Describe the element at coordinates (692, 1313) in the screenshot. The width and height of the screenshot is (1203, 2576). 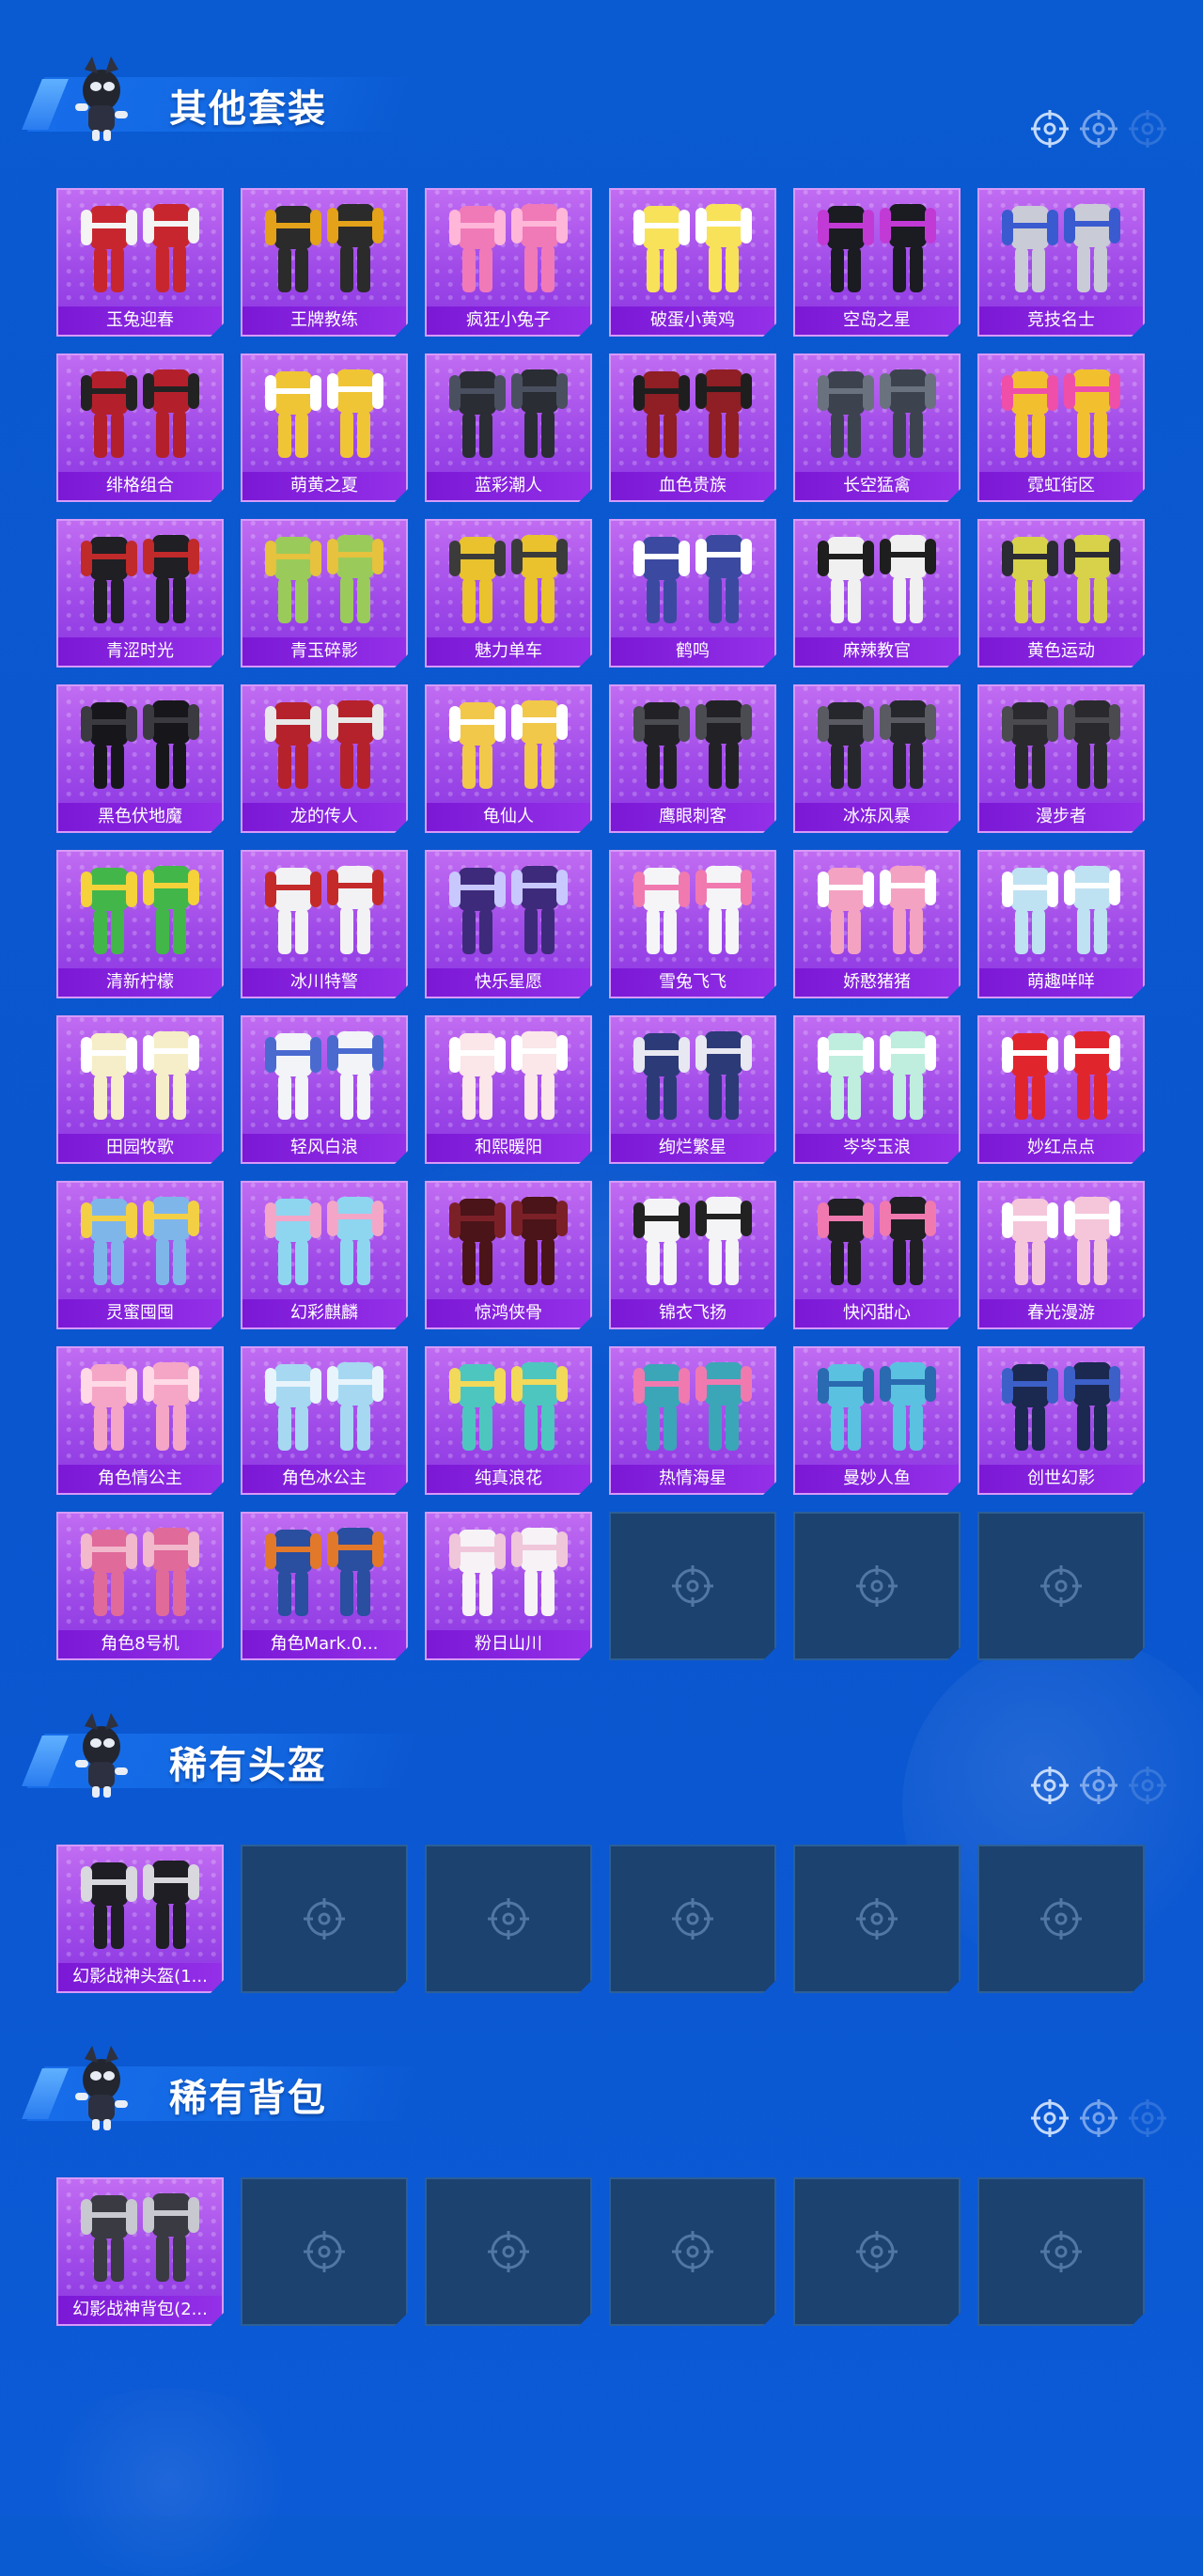
I see `item-name: 锦衣飞扬` at that location.